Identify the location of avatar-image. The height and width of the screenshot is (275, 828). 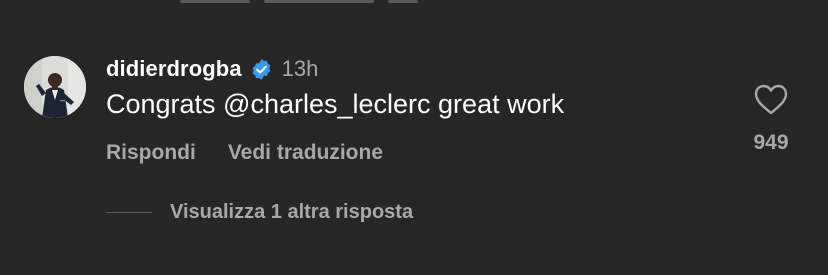
(55, 87).